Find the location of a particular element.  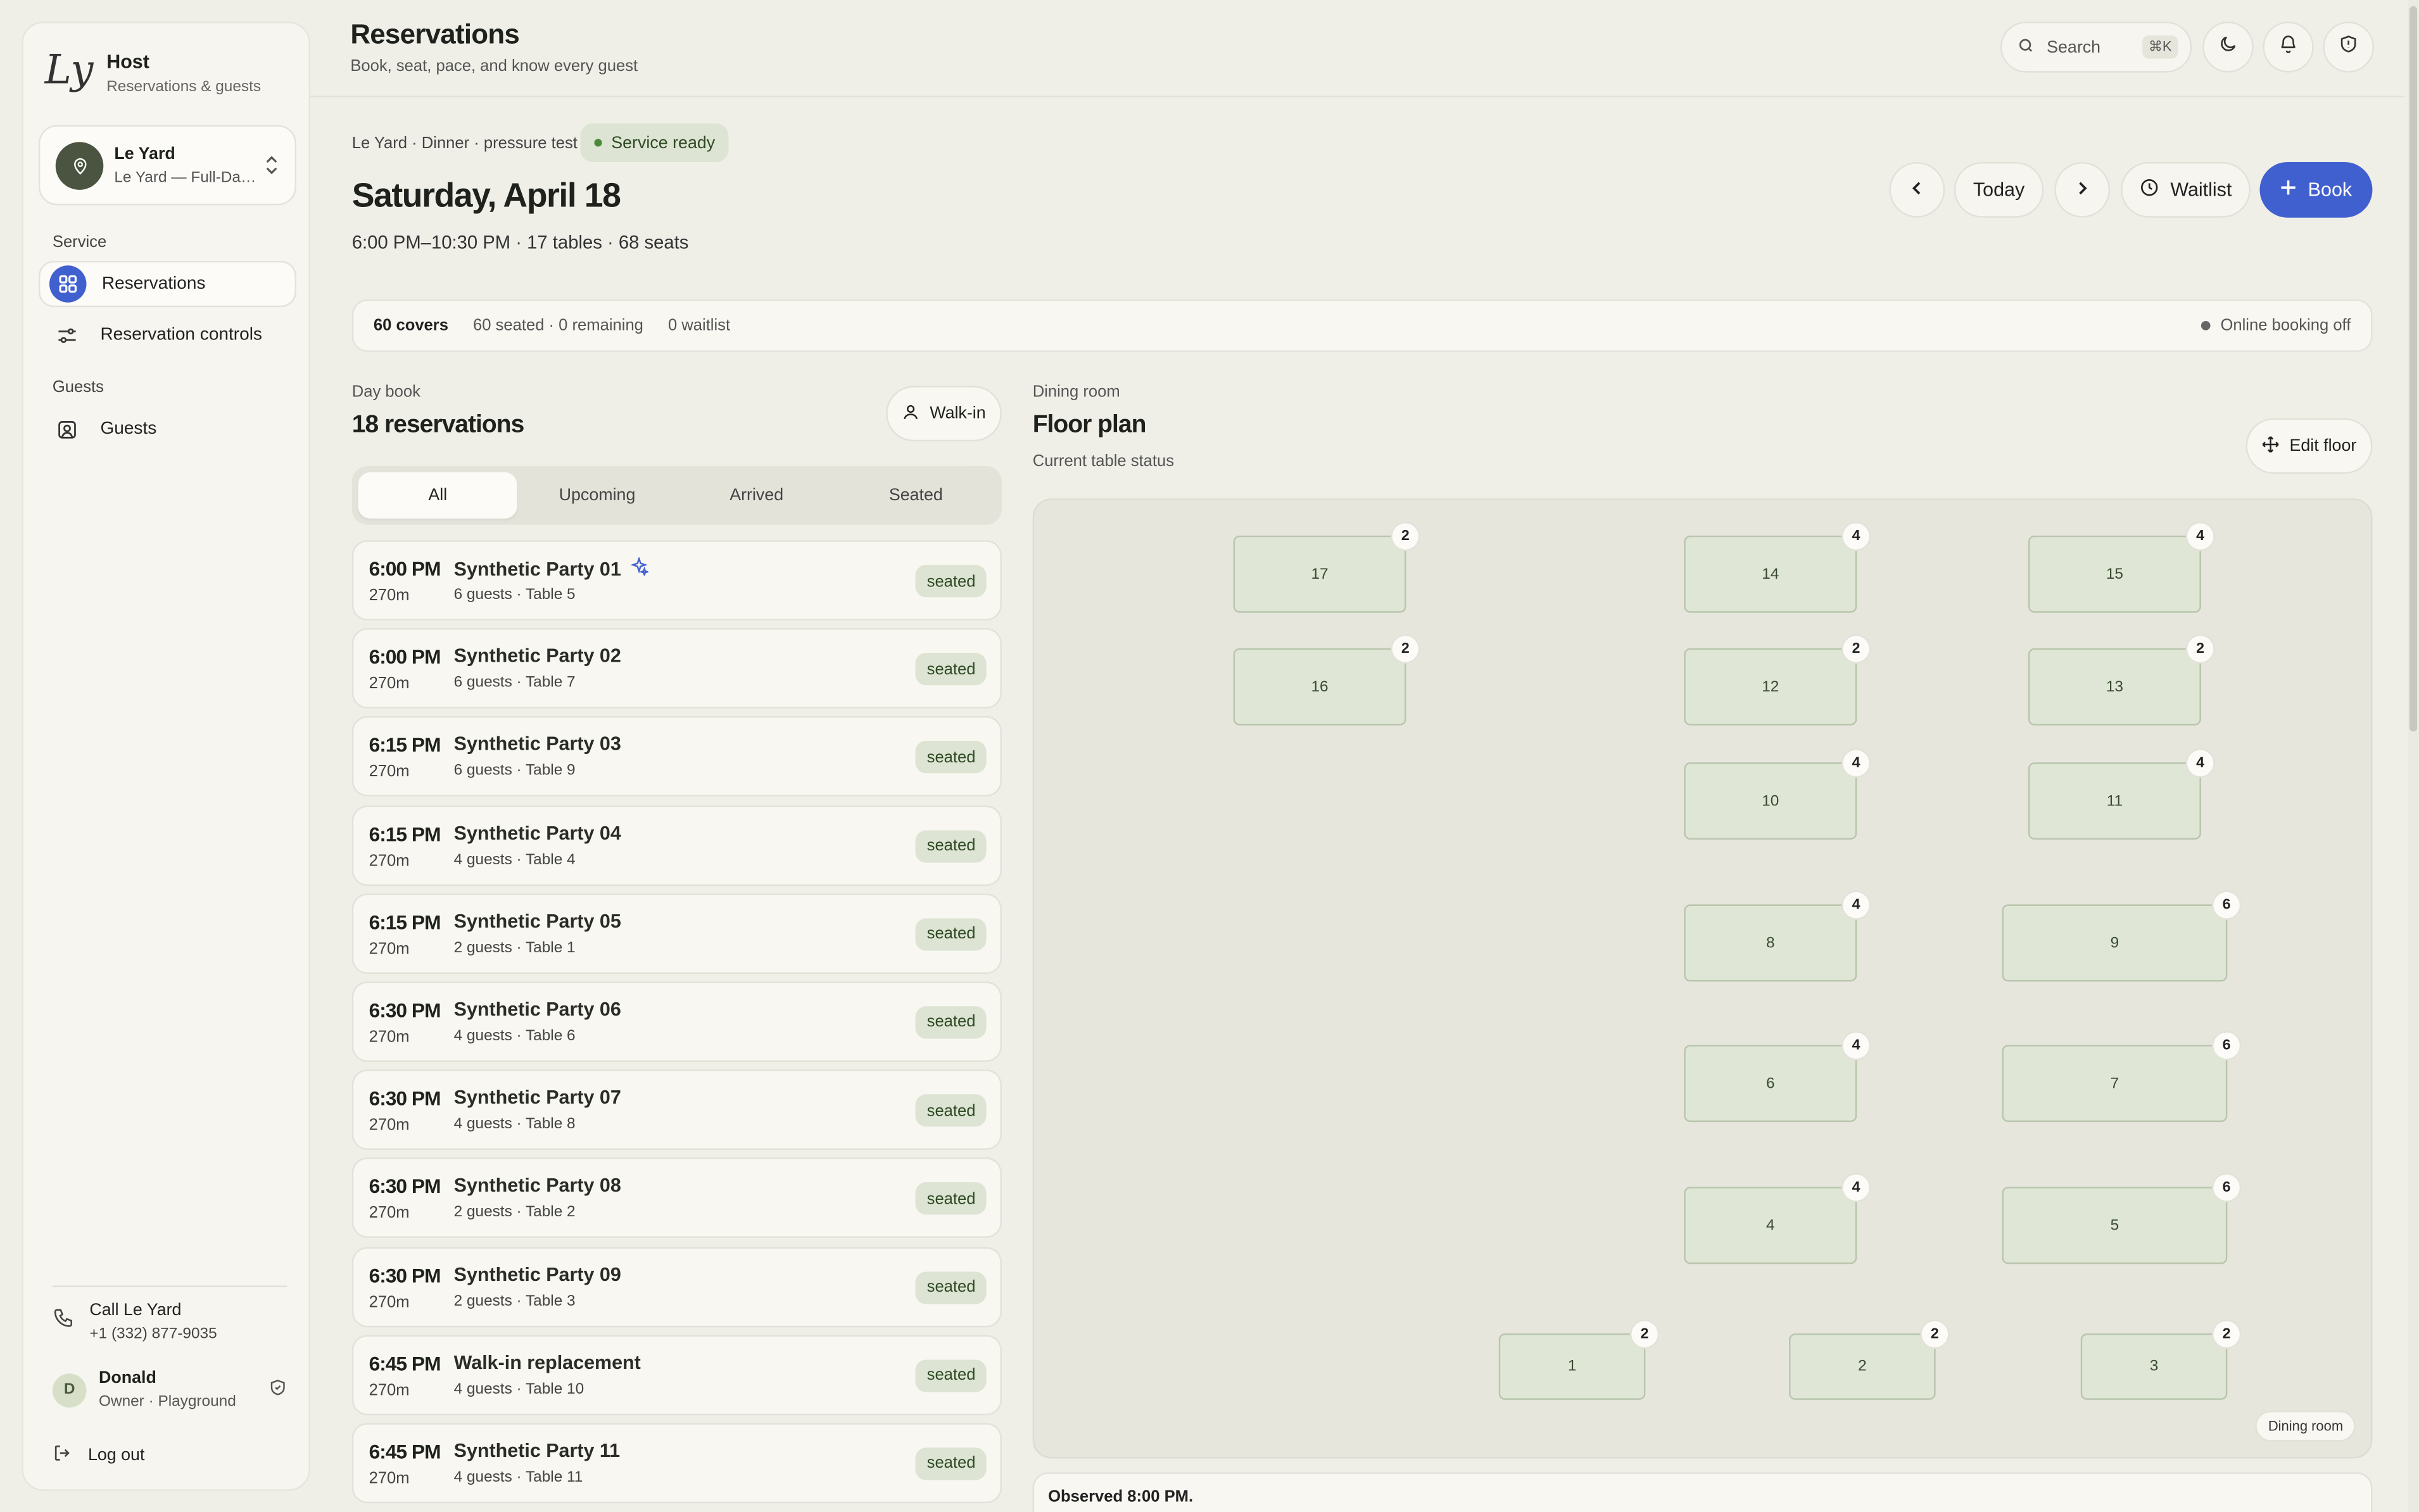

walk-in-button: Walk-in is located at coordinates (944, 414).